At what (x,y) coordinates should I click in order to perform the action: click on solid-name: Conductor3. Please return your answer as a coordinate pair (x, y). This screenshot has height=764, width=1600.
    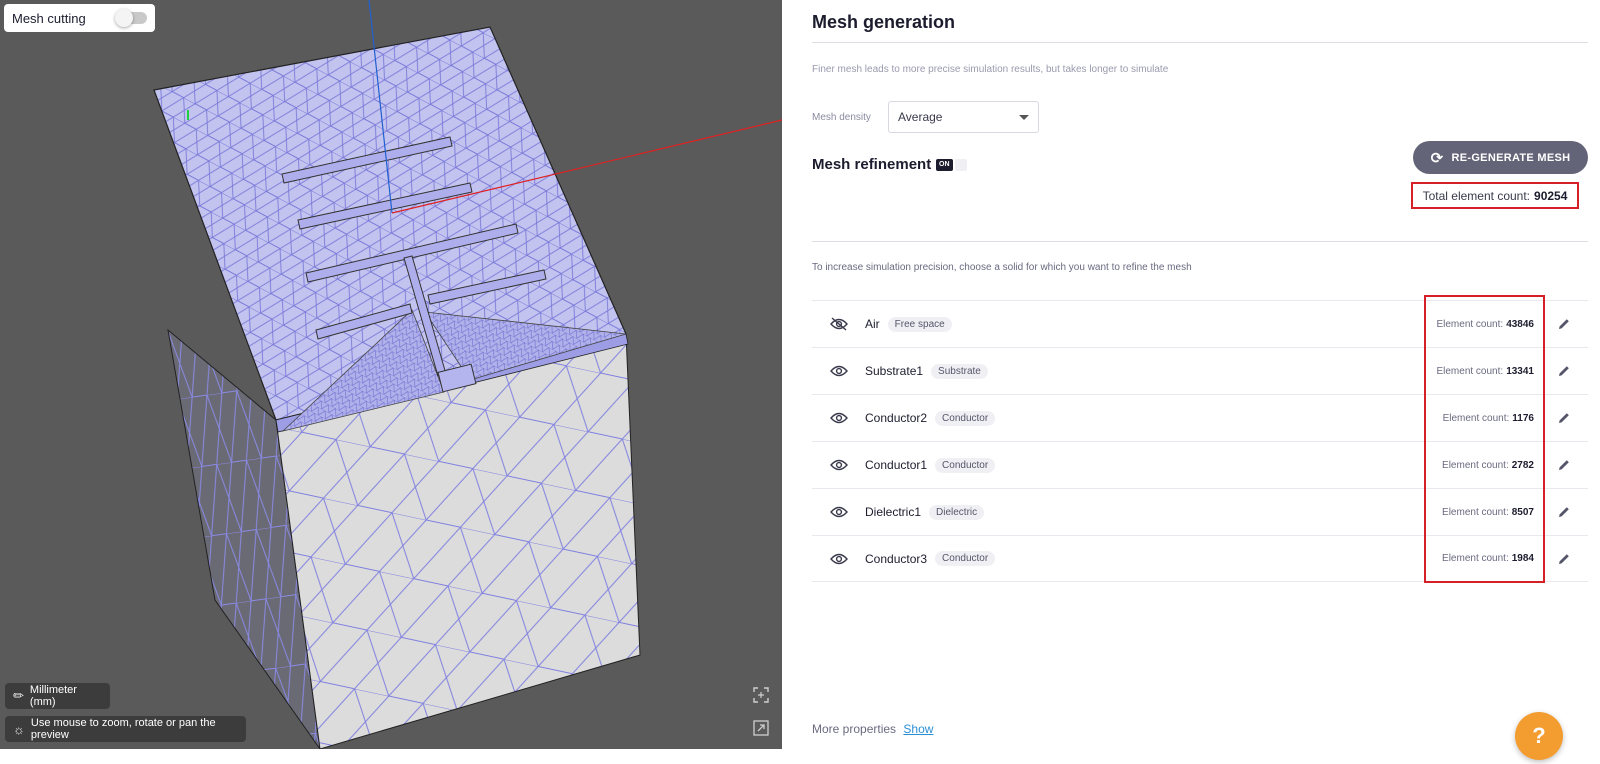
    Looking at the image, I should click on (896, 558).